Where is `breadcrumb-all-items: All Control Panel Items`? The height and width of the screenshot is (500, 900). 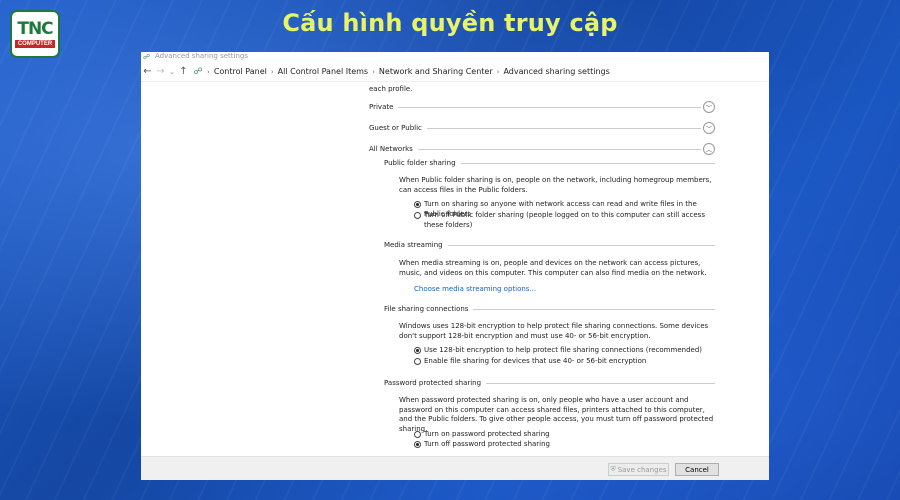 breadcrumb-all-items: All Control Panel Items is located at coordinates (323, 71).